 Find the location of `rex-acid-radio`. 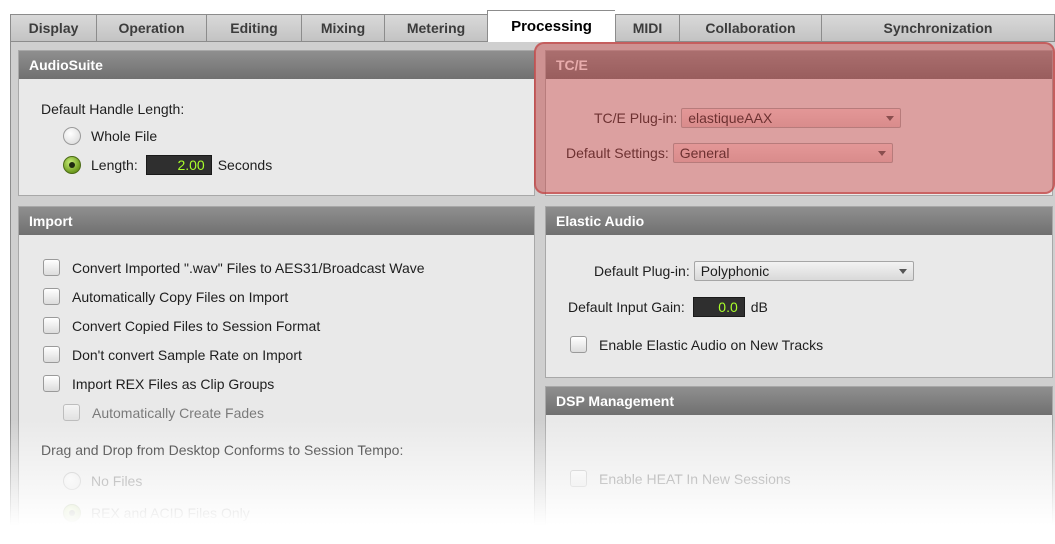

rex-acid-radio is located at coordinates (72, 513).